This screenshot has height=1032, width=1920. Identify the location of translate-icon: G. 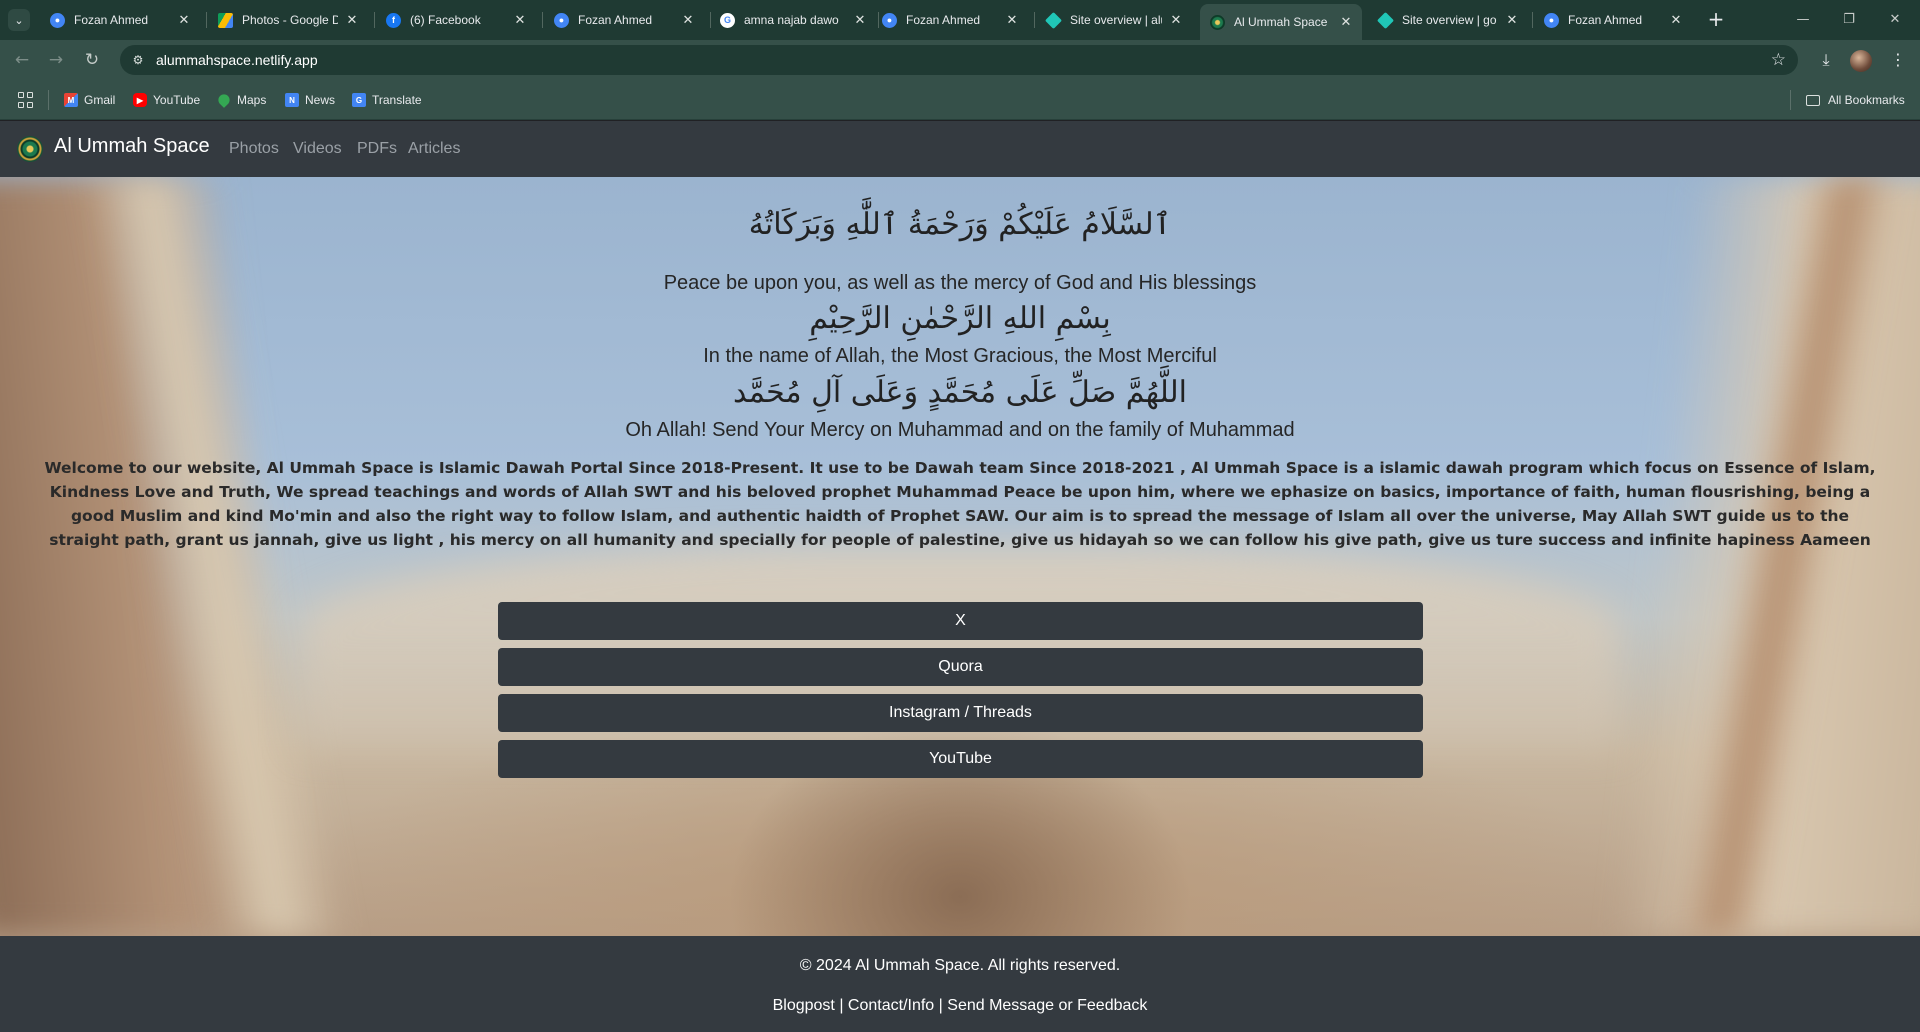
(359, 100).